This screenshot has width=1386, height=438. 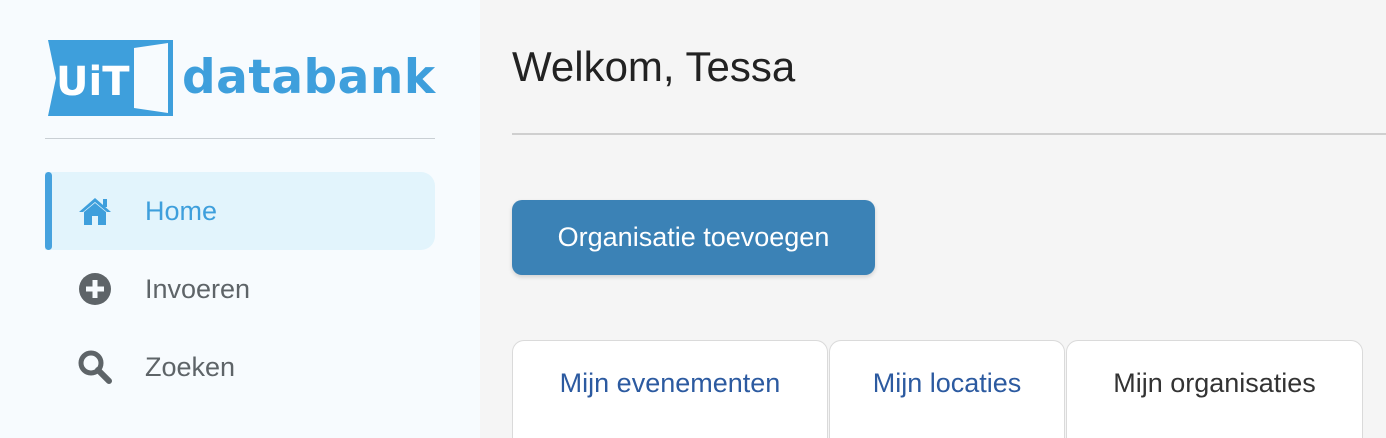 I want to click on home-icon, so click(x=95, y=211).